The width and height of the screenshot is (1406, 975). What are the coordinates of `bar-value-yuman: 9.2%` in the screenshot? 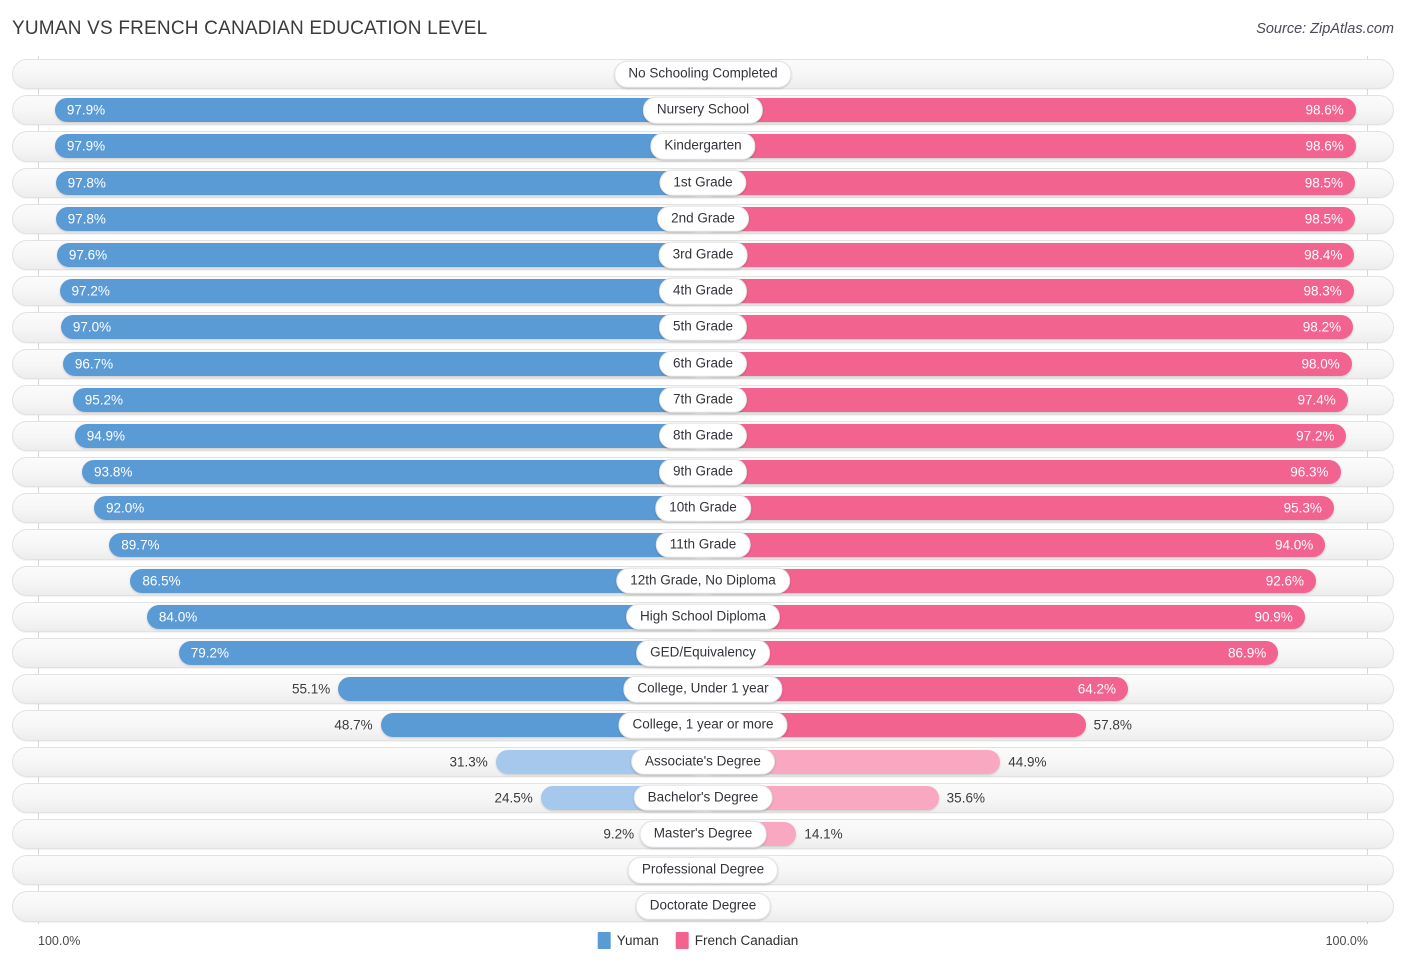 It's located at (619, 834).